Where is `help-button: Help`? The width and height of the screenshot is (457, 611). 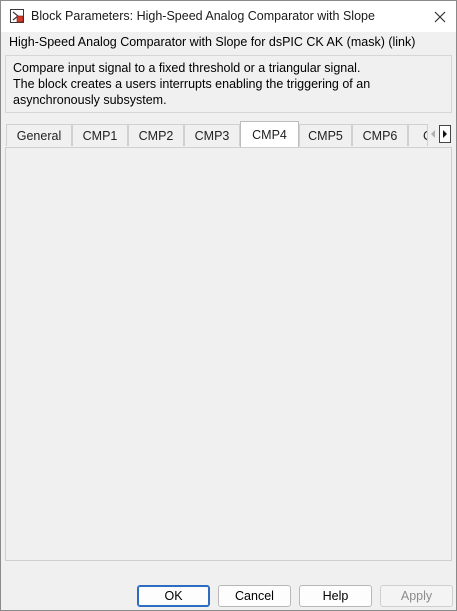
help-button: Help is located at coordinates (335, 596).